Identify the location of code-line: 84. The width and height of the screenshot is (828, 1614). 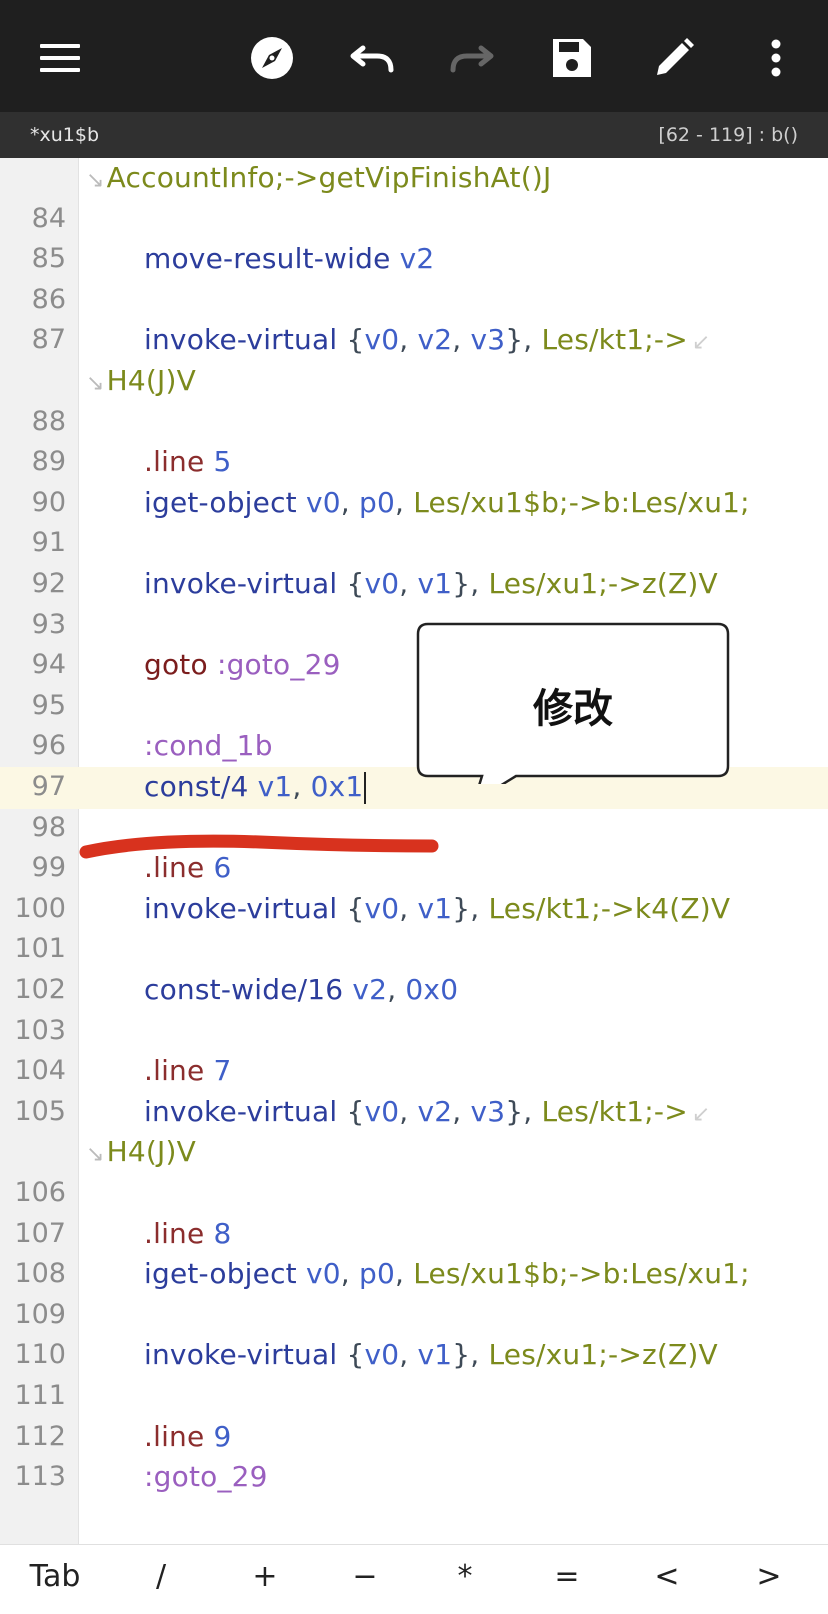
(414, 220).